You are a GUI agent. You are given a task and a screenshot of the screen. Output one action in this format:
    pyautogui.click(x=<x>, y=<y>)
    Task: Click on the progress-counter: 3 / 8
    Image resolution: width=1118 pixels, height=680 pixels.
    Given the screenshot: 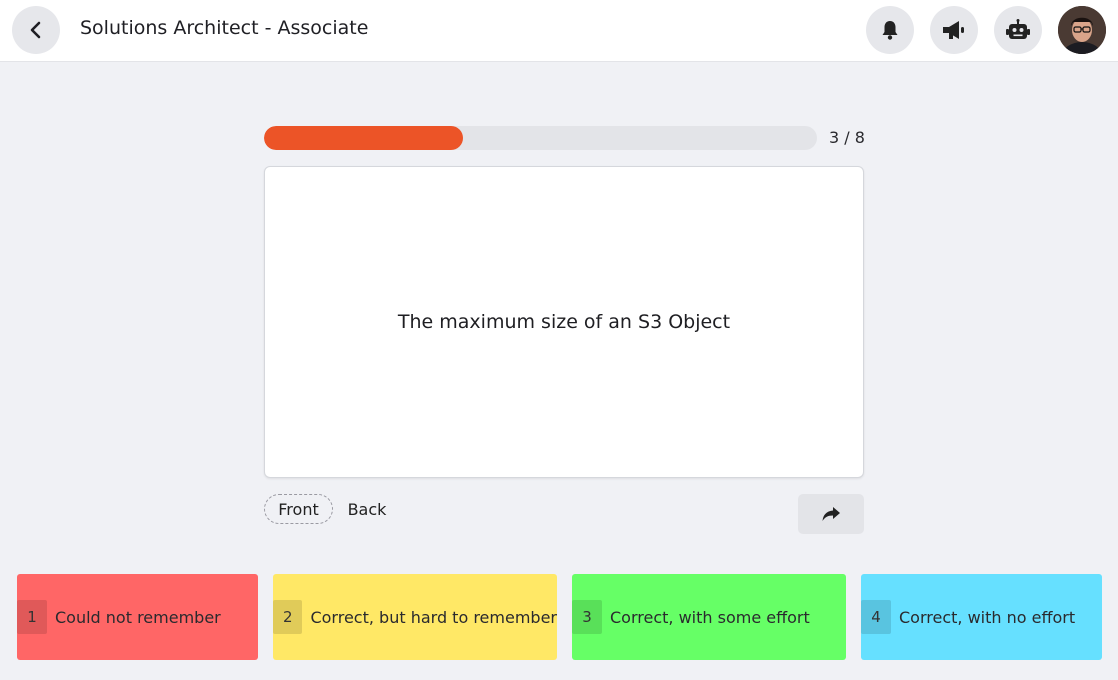 What is the action you would take?
    pyautogui.click(x=847, y=137)
    